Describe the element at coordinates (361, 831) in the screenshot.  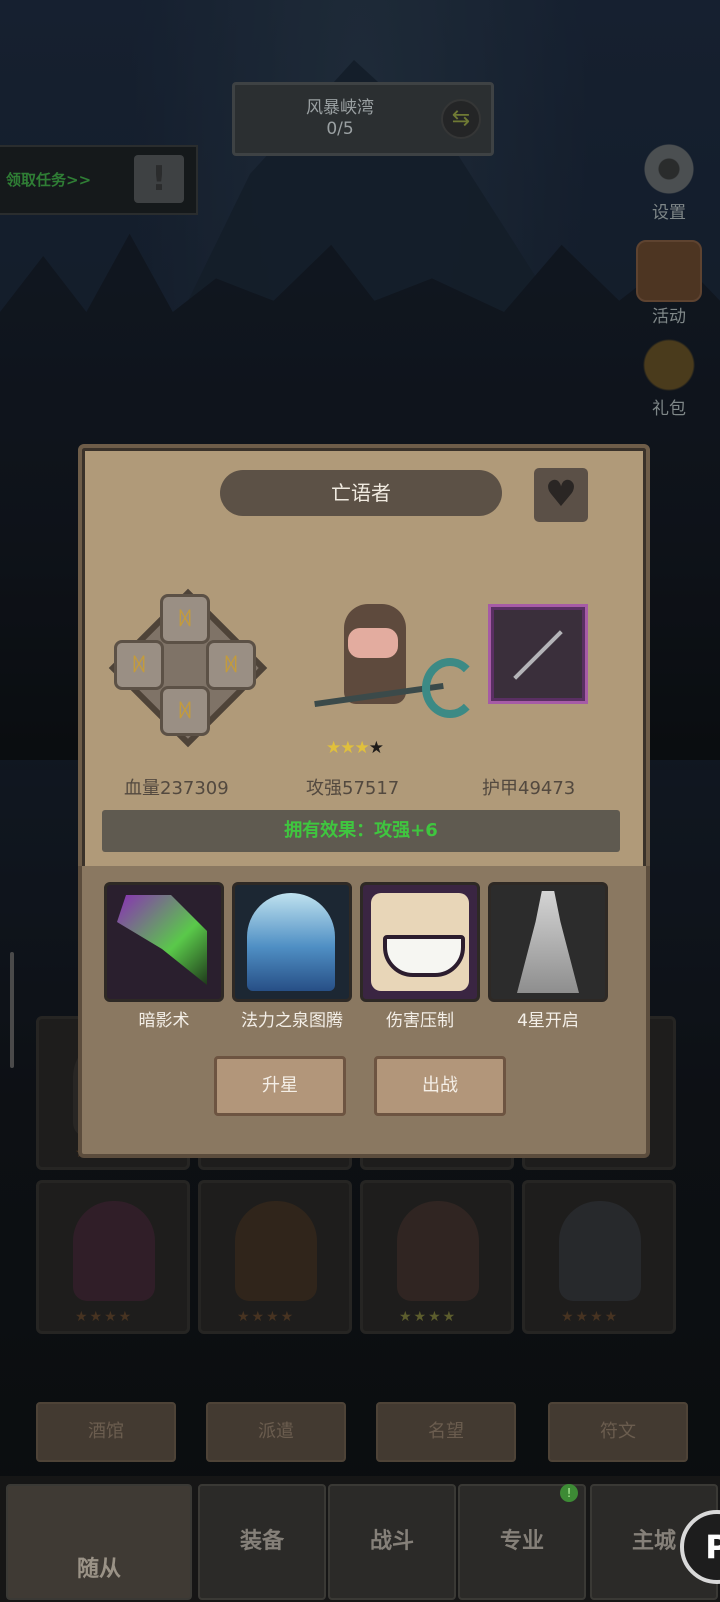
I see `owned-effect: 拥有效果：攻强+6` at that location.